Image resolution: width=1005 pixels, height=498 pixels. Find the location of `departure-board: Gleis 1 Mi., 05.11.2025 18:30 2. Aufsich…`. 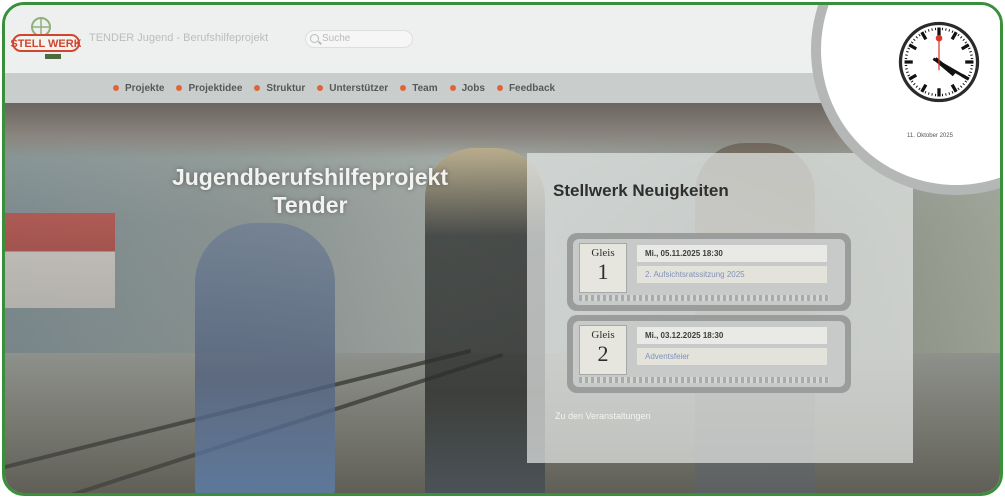

departure-board: Gleis 1 Mi., 05.11.2025 18:30 2. Aufsich… is located at coordinates (709, 272).